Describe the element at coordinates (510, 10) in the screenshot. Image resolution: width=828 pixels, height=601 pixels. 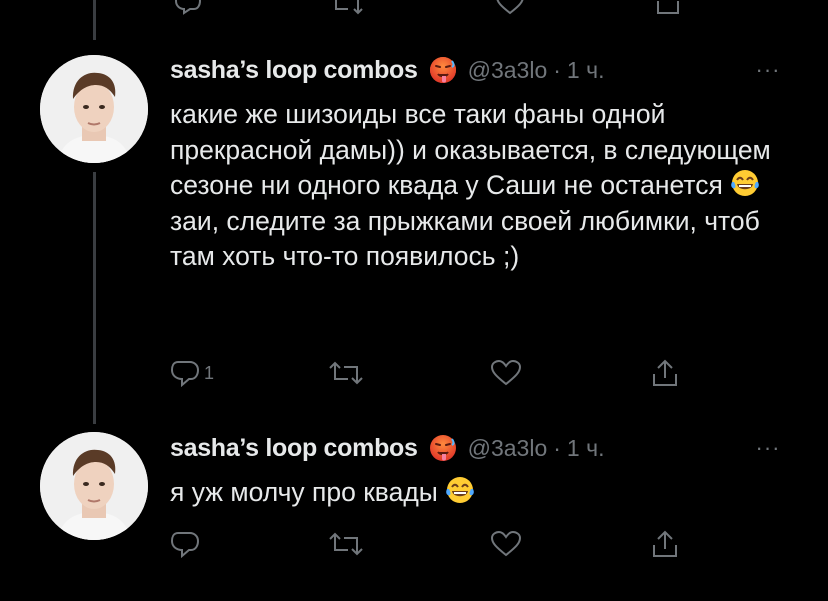
I see `like-icon` at that location.